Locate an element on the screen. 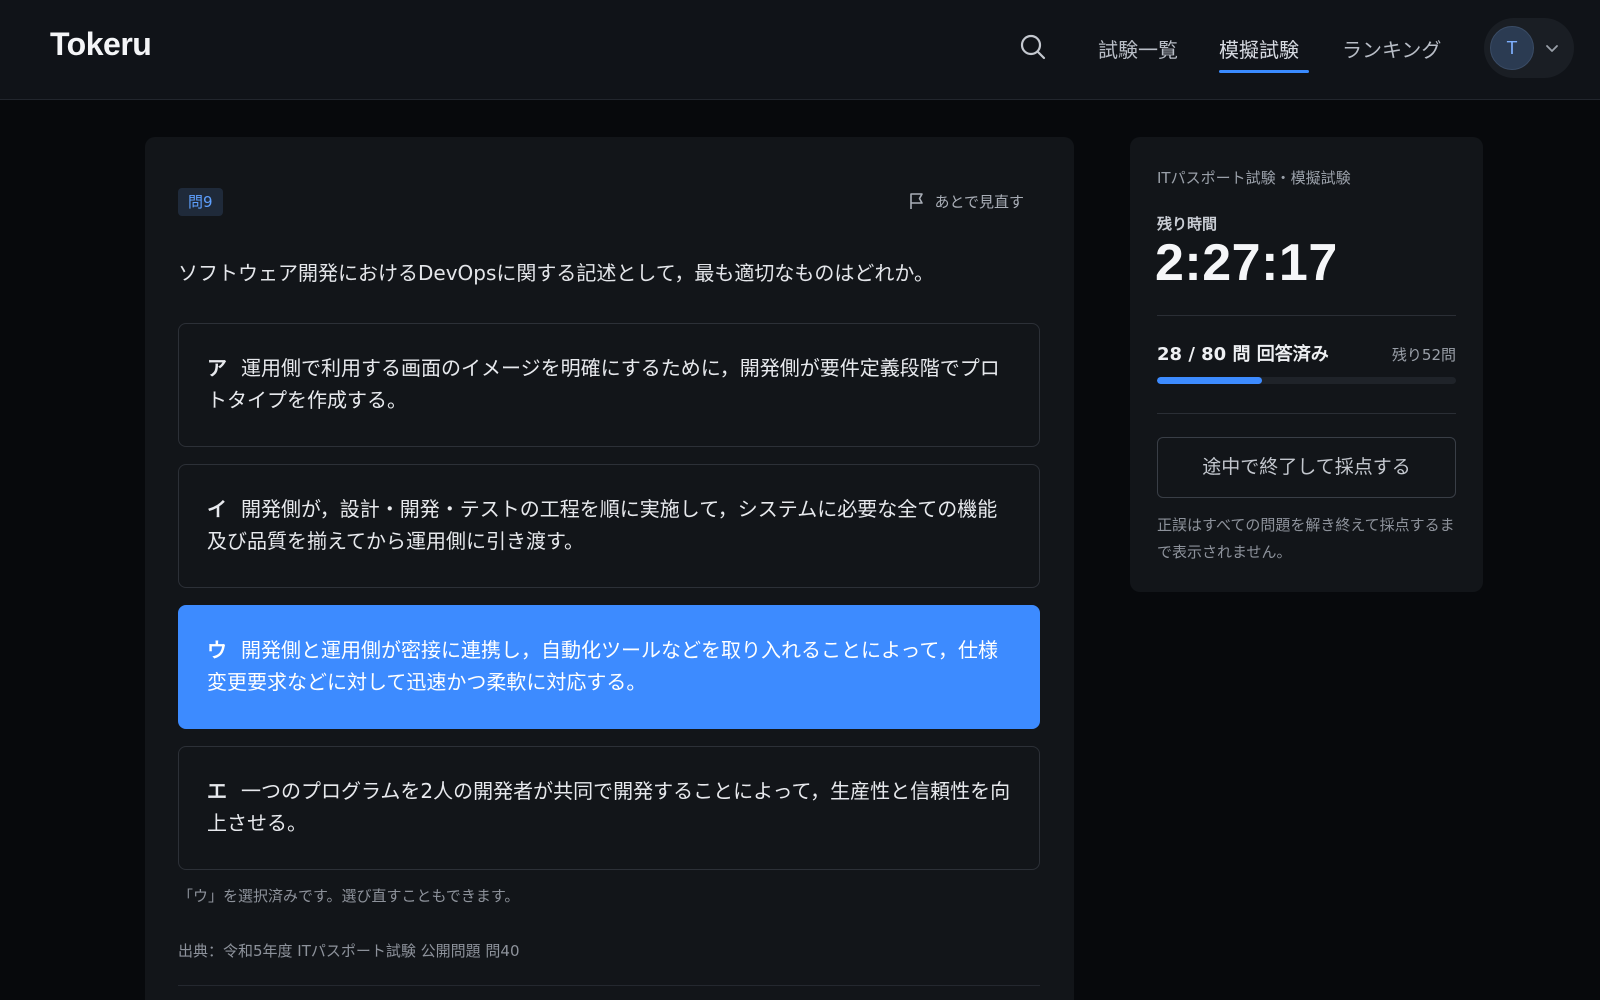 The image size is (1600, 1000). question-number-badge: 問9 is located at coordinates (200, 202).